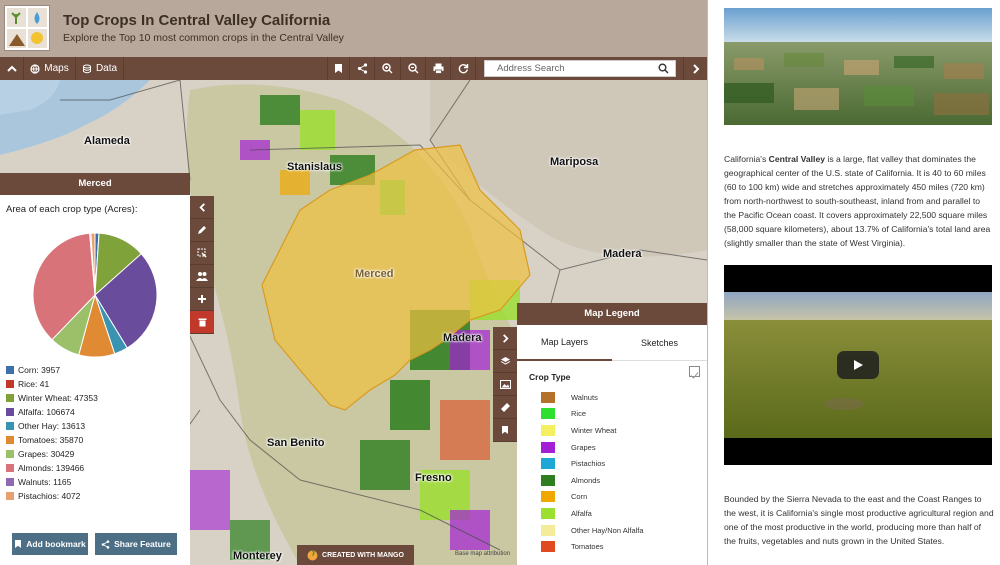  What do you see at coordinates (797, 159) in the screenshot?
I see `intro-bold-term: Central Valley` at bounding box center [797, 159].